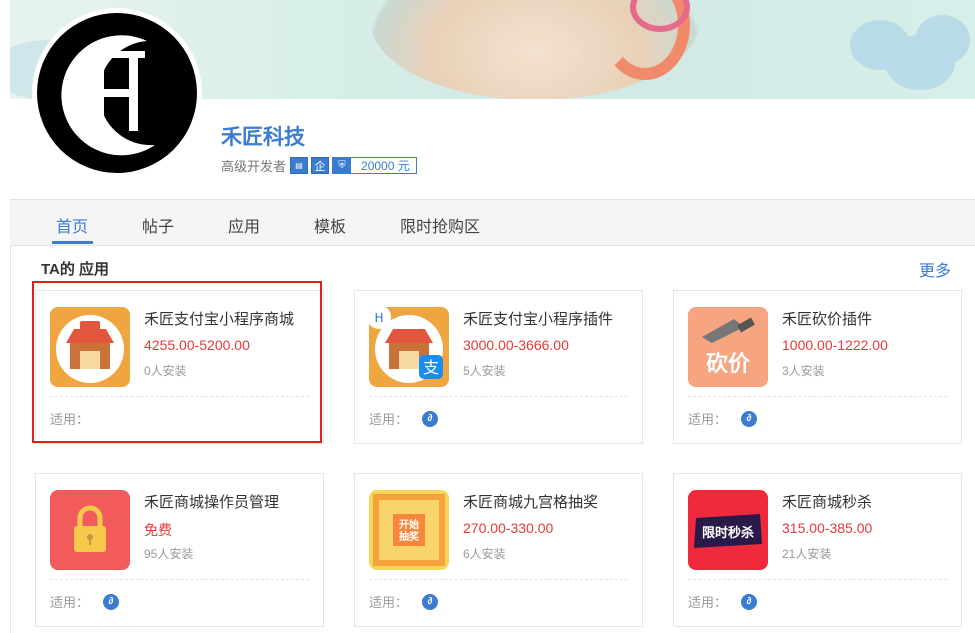 The width and height of the screenshot is (975, 633). What do you see at coordinates (728, 364) in the screenshot?
I see `bargain-icon-text: 砍价` at bounding box center [728, 364].